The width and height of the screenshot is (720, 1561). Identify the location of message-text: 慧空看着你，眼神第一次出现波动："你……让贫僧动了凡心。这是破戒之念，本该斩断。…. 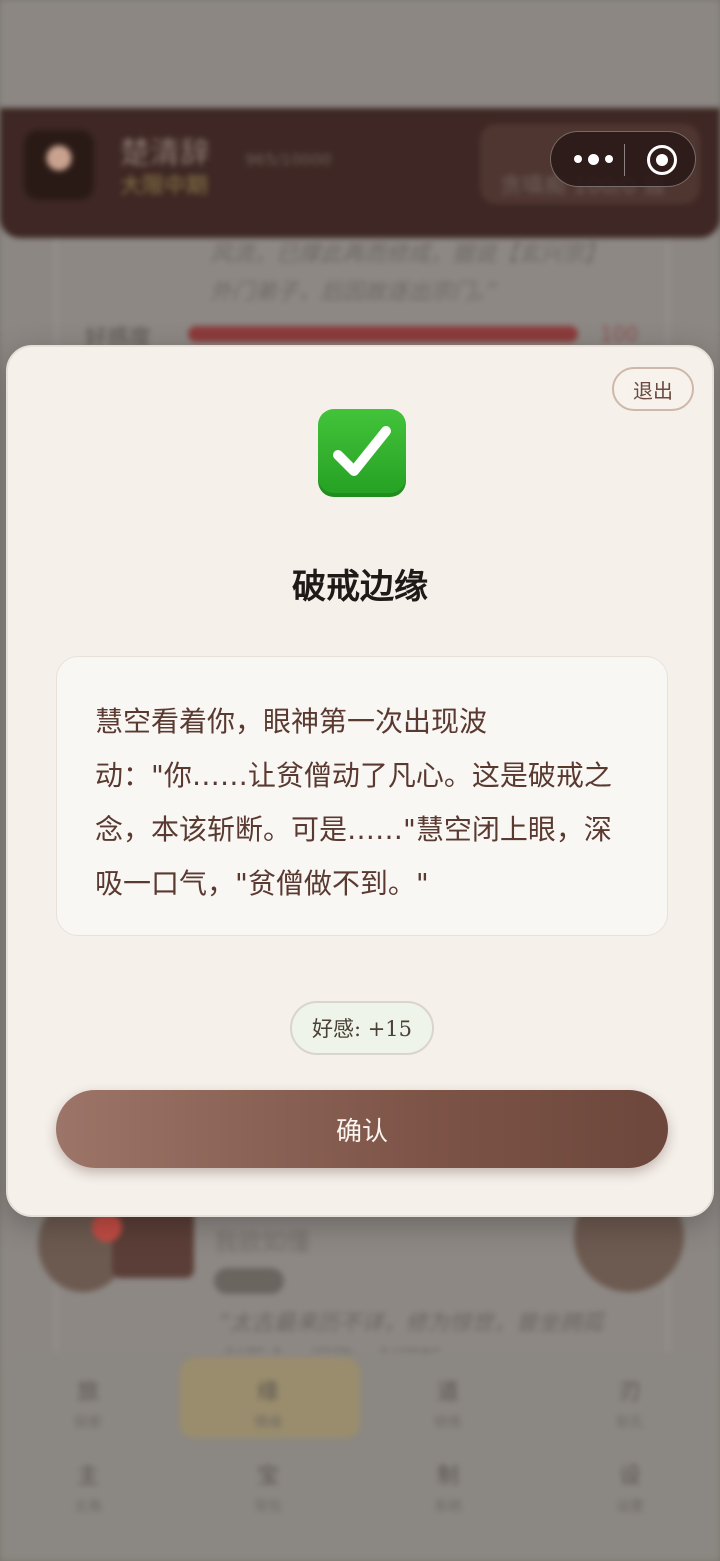
(353, 802).